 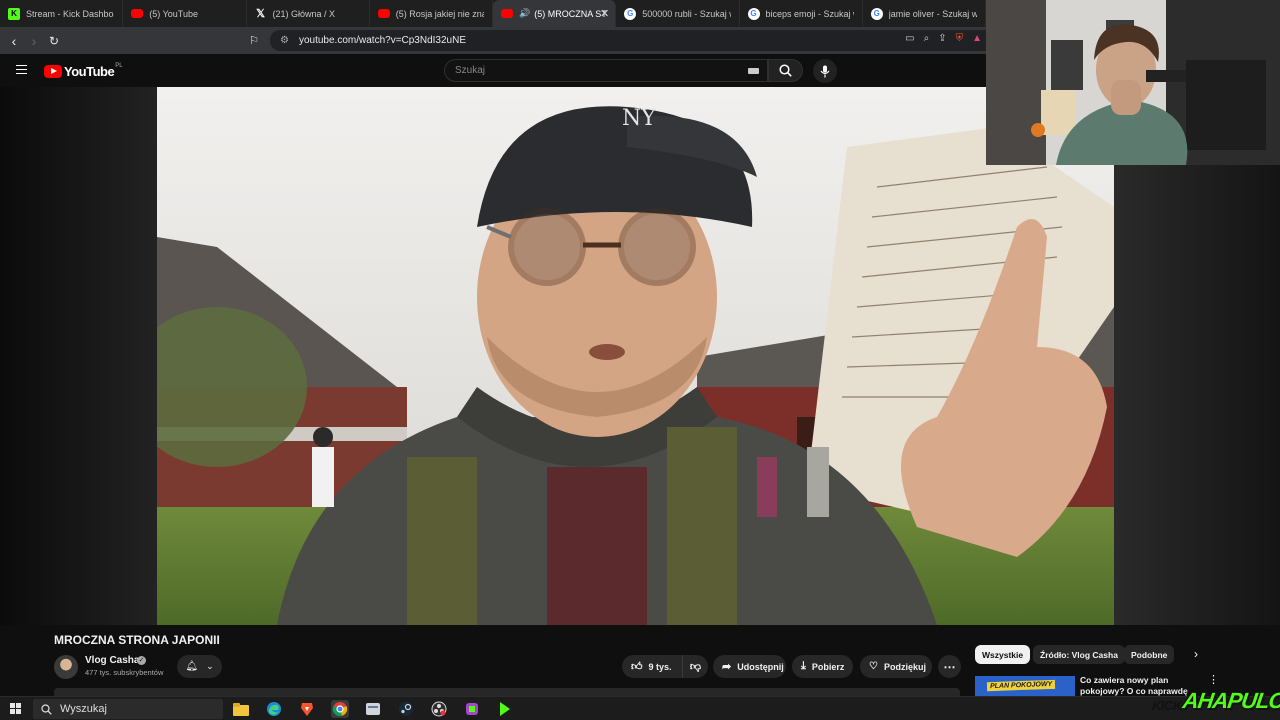 What do you see at coordinates (15, 708) in the screenshot?
I see `windows-start-icon` at bounding box center [15, 708].